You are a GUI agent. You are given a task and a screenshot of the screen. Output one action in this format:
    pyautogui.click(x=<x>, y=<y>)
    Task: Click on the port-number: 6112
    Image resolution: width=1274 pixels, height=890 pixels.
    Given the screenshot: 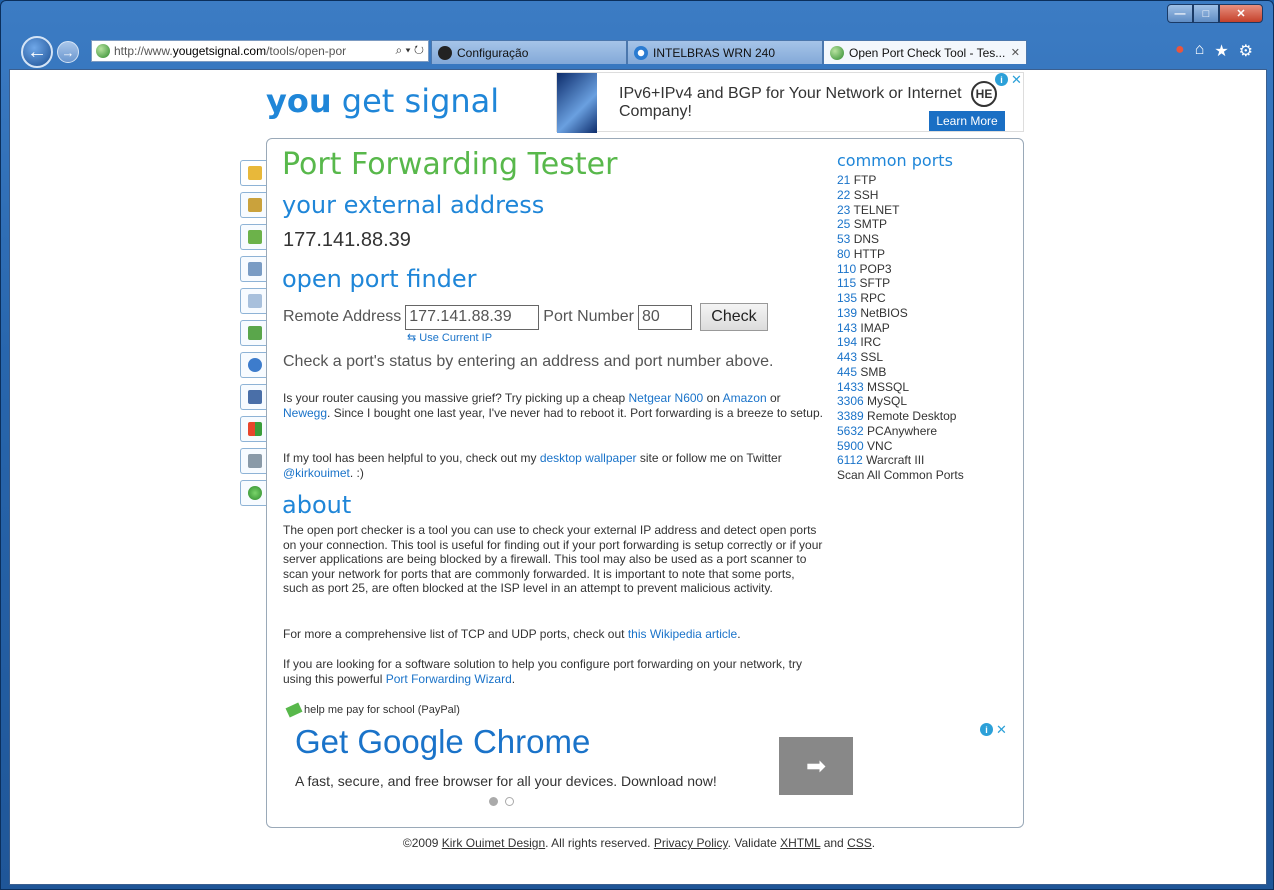 What is the action you would take?
    pyautogui.click(x=850, y=460)
    